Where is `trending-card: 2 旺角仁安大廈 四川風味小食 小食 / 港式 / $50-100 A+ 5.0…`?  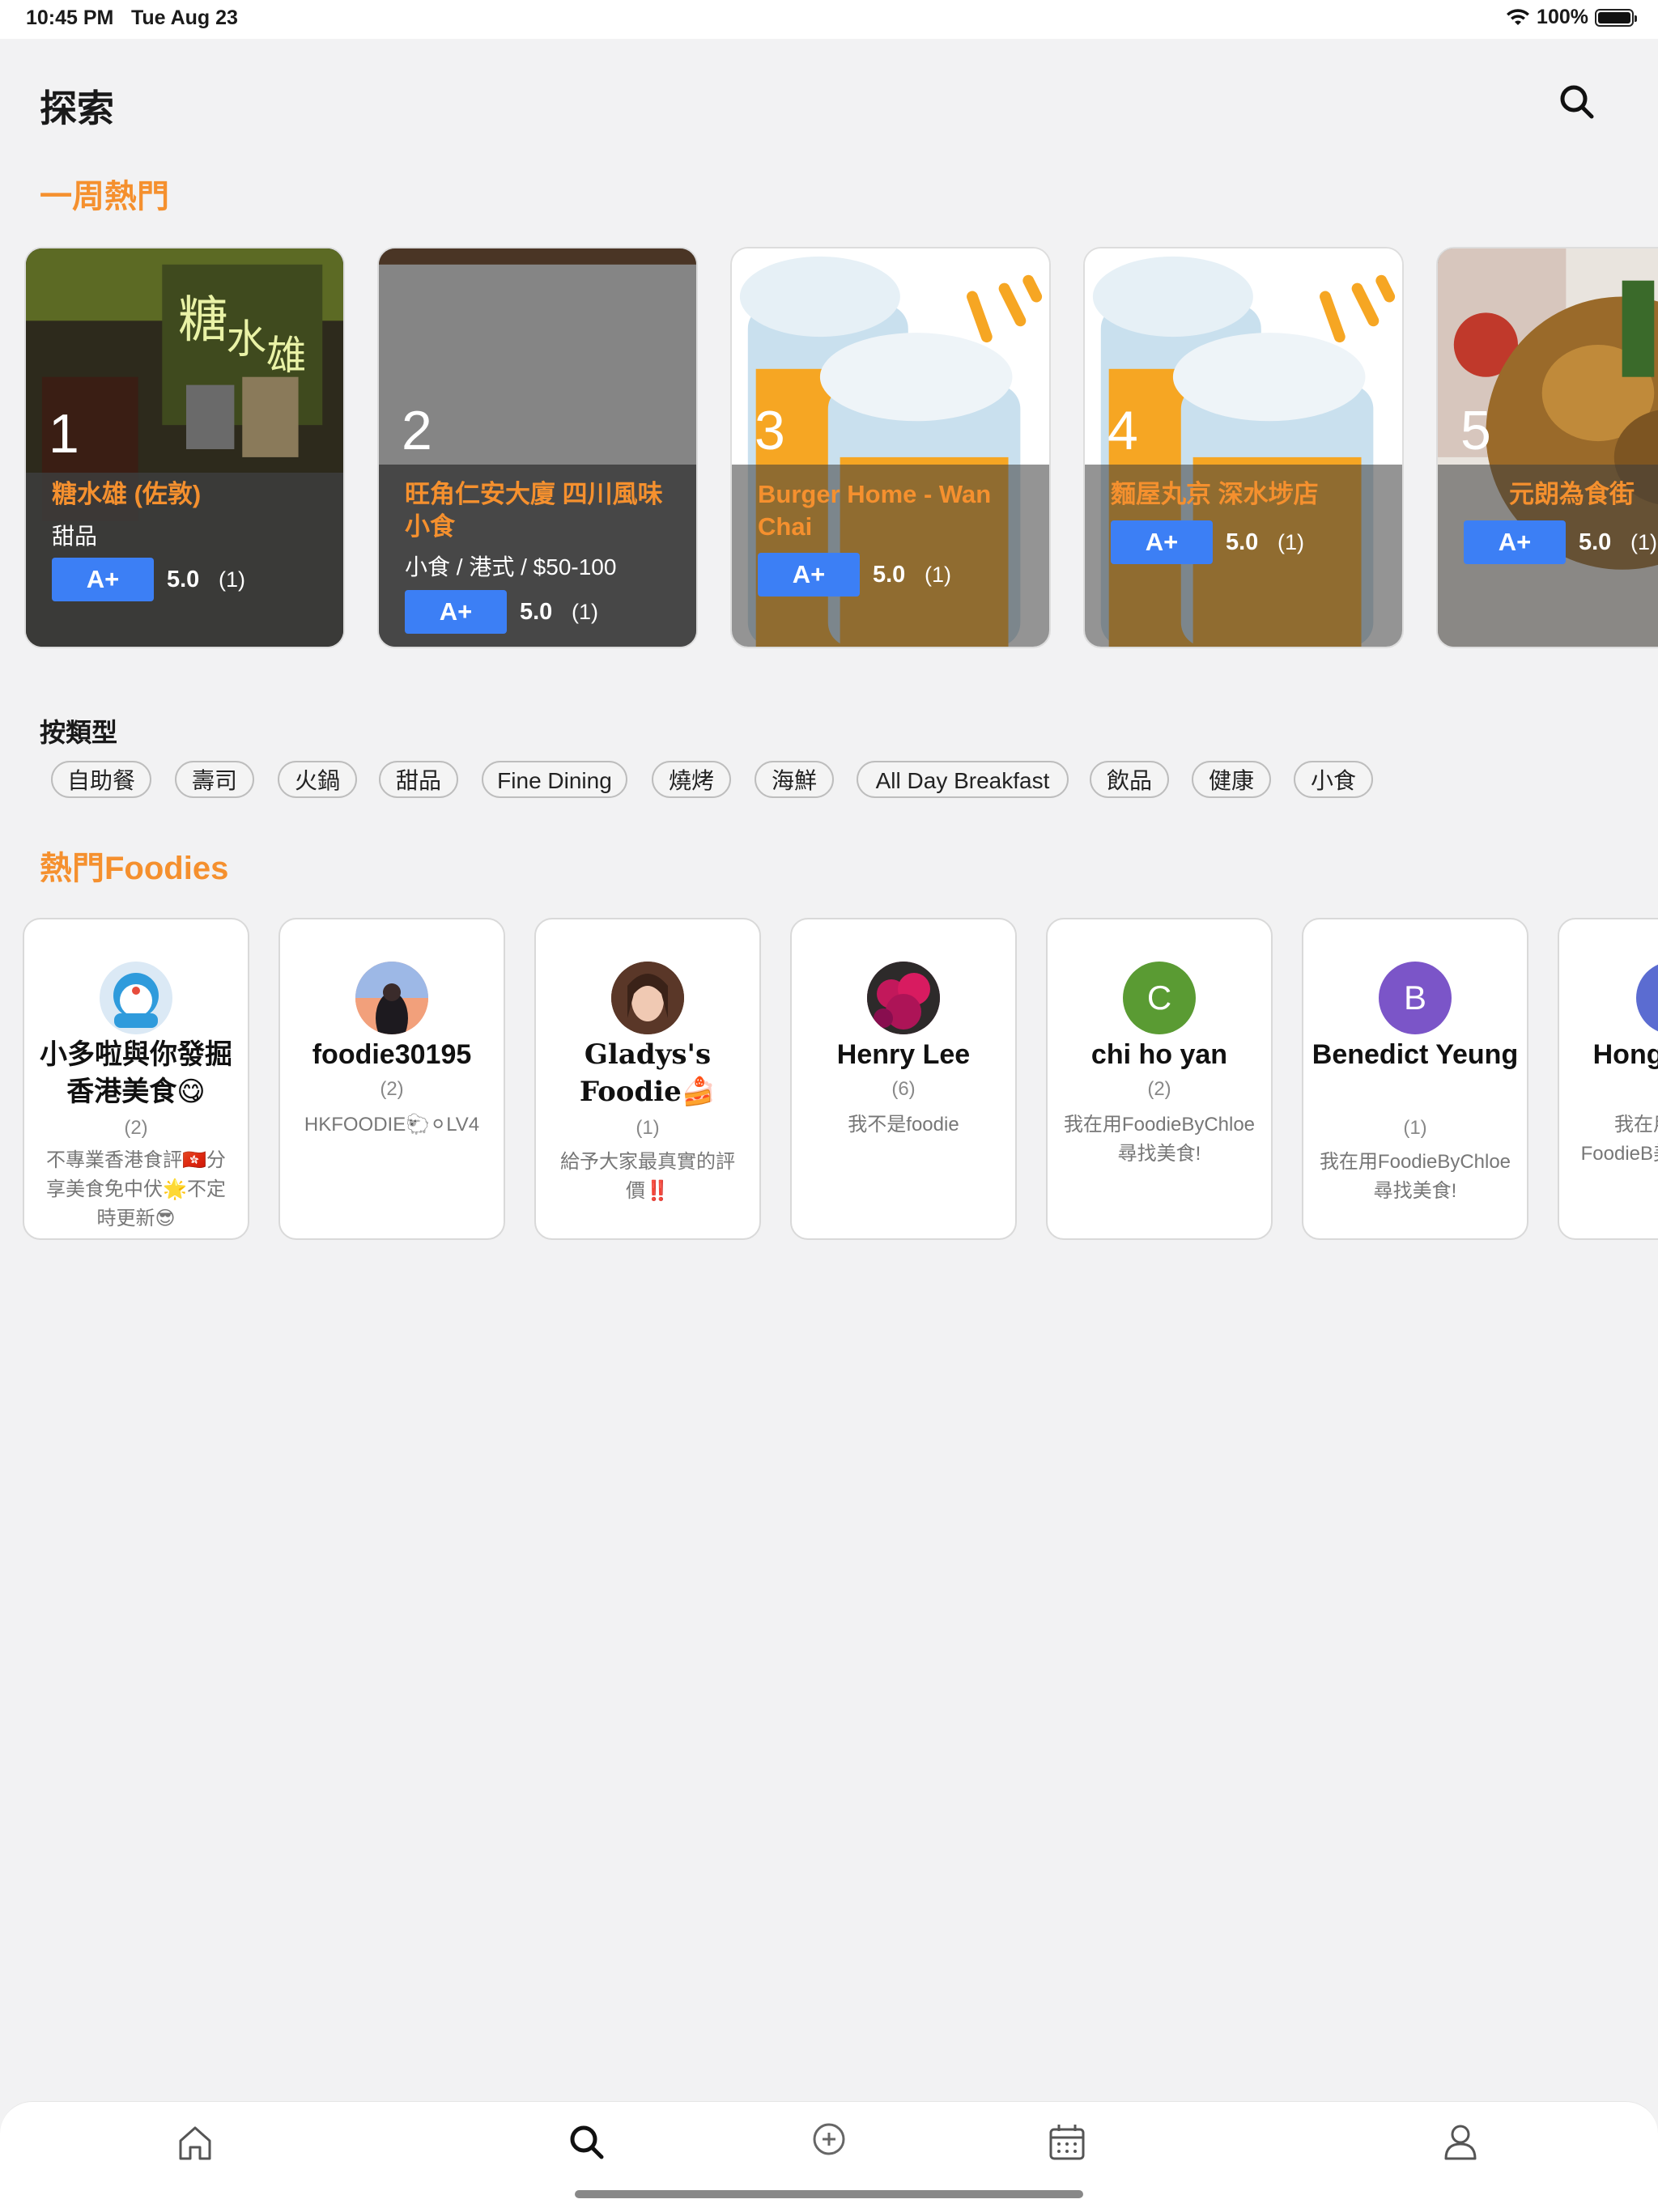 trending-card: 2 旺角仁安大廈 四川風味小食 小食 / 港式 / $50-100 A+ 5.0… is located at coordinates (537, 447).